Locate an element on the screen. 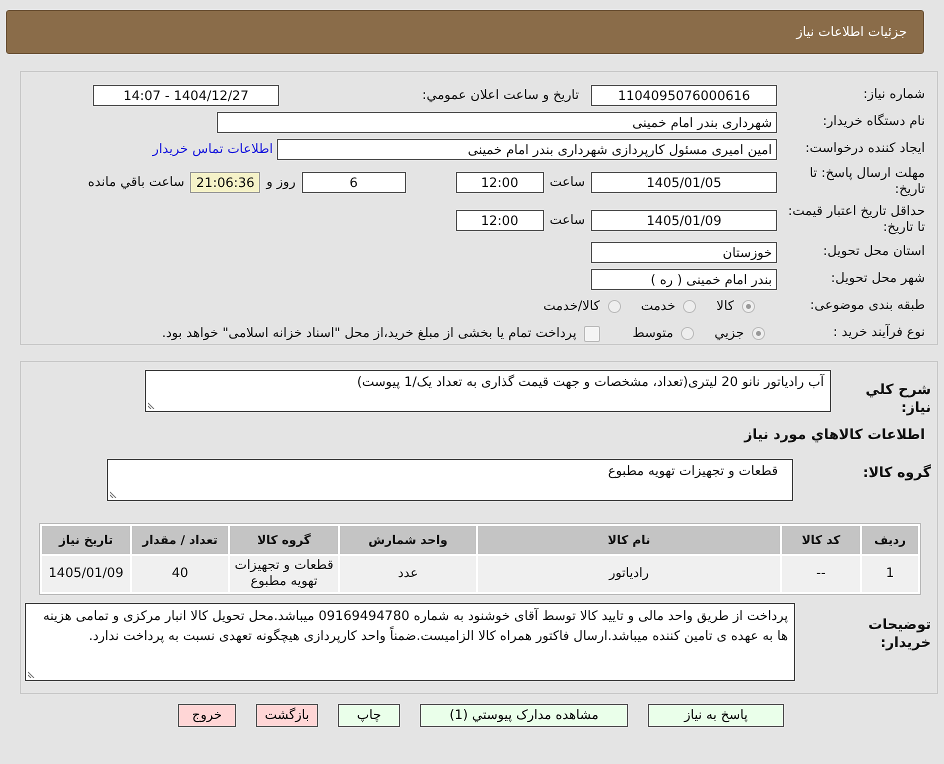 This screenshot has width=944, height=764. field-label: حداقل تاریخ اعتبار قیمت: تا تاریخ: is located at coordinates (856, 220).